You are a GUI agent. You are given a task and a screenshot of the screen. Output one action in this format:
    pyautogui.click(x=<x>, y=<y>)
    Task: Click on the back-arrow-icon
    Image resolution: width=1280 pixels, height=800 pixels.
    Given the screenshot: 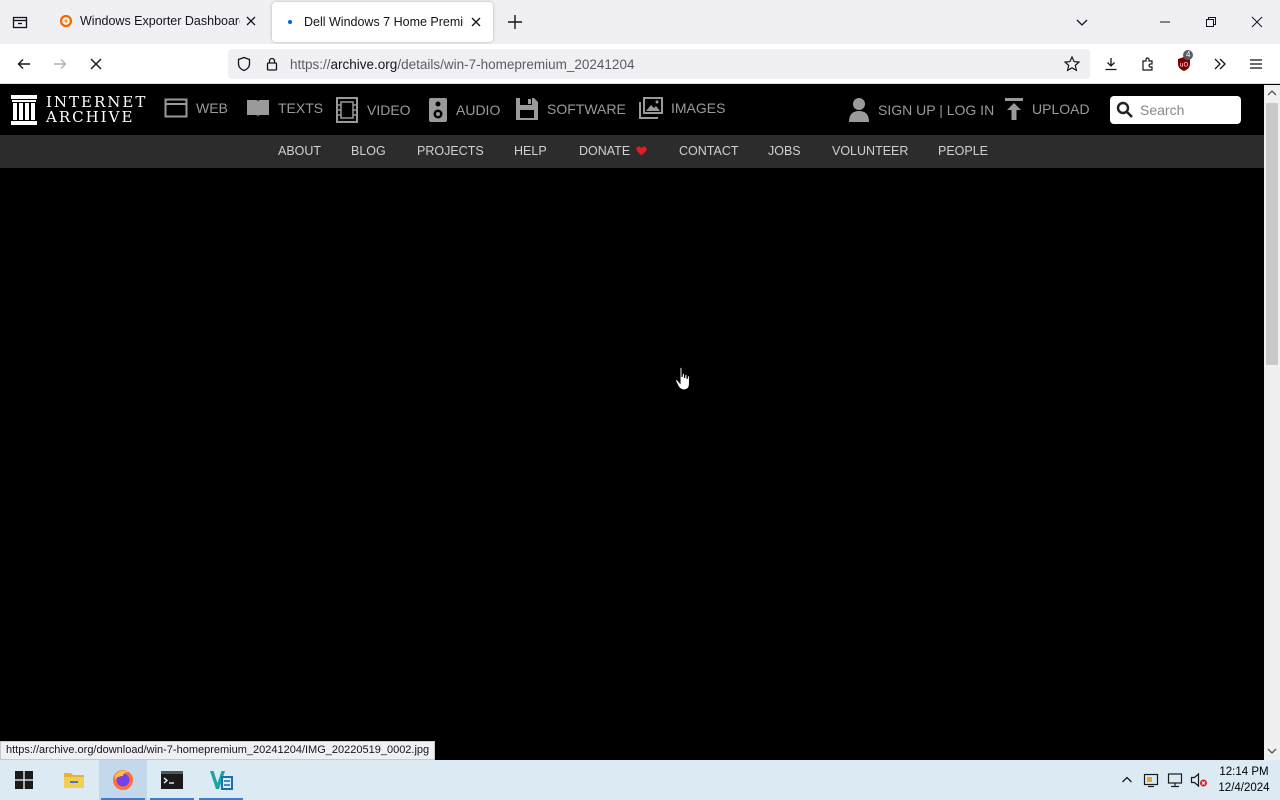 What is the action you would take?
    pyautogui.click(x=23, y=64)
    